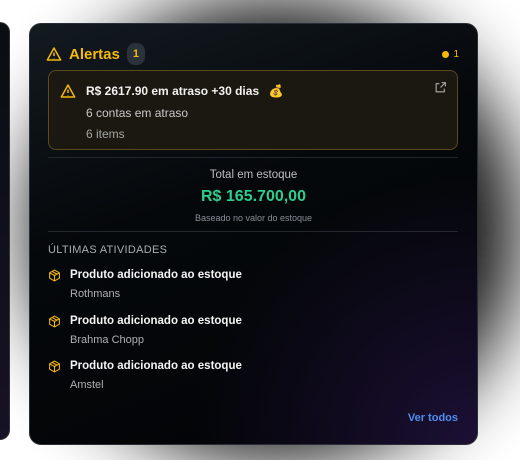 This screenshot has height=460, width=520. I want to click on stock-value: R$ 165.700,00, so click(253, 196).